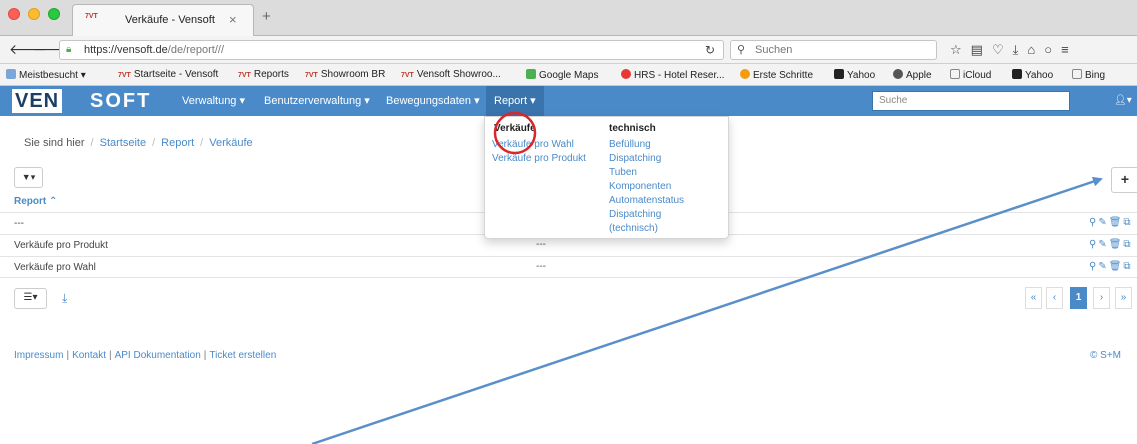 The height and width of the screenshot is (444, 1137). What do you see at coordinates (233, 19) in the screenshot?
I see `tab-close-icon: ×` at bounding box center [233, 19].